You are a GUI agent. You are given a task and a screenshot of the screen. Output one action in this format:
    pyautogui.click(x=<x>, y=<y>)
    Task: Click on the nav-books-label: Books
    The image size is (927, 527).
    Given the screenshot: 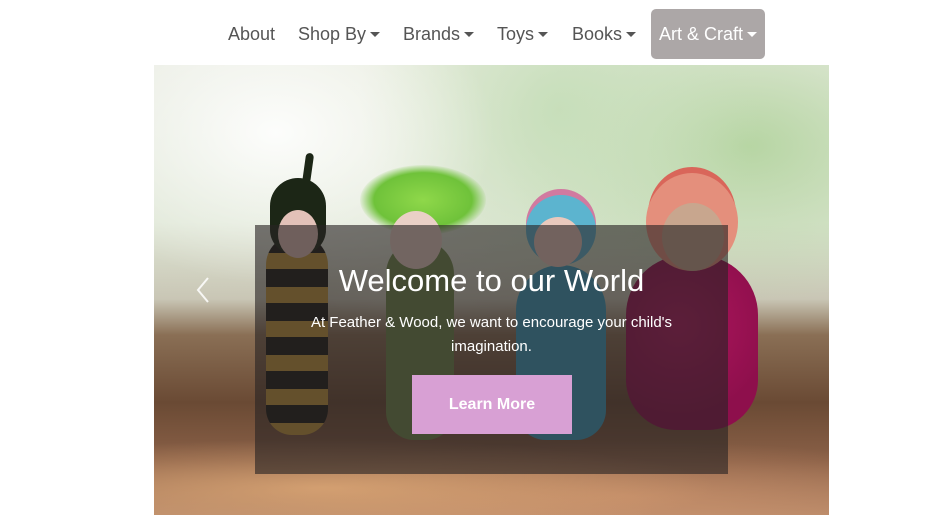 What is the action you would take?
    pyautogui.click(x=597, y=34)
    